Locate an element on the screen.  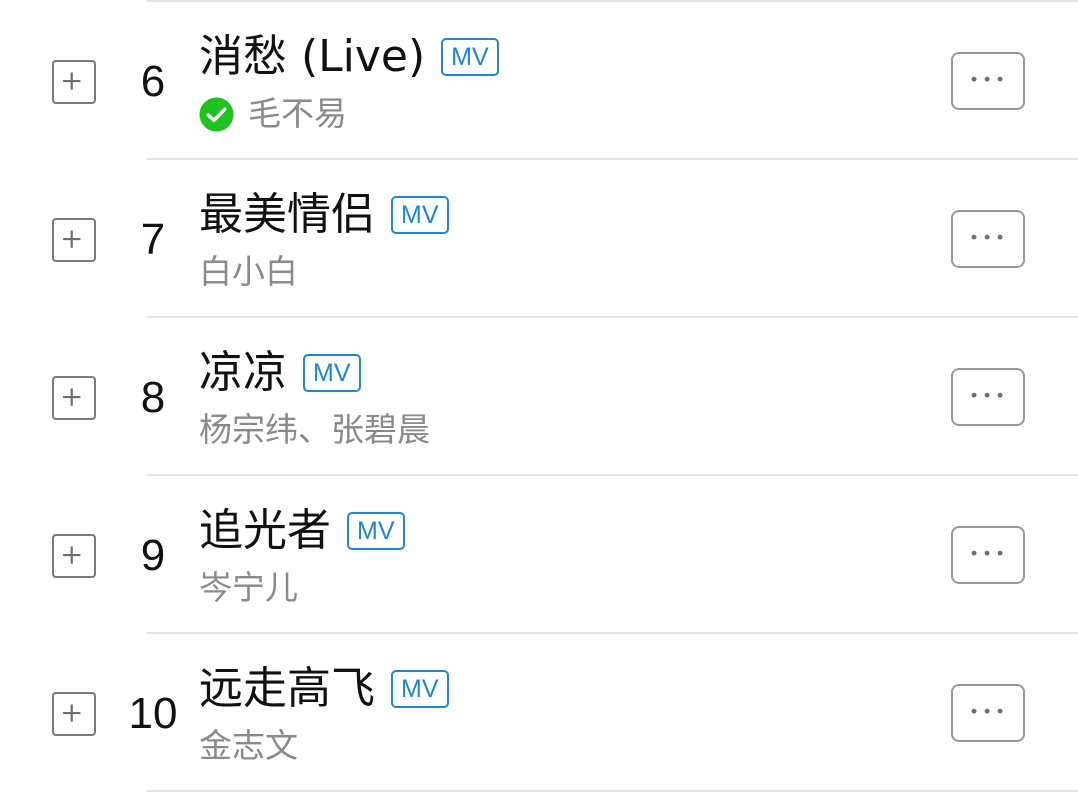
song-title: 最美情侣 is located at coordinates (287, 215).